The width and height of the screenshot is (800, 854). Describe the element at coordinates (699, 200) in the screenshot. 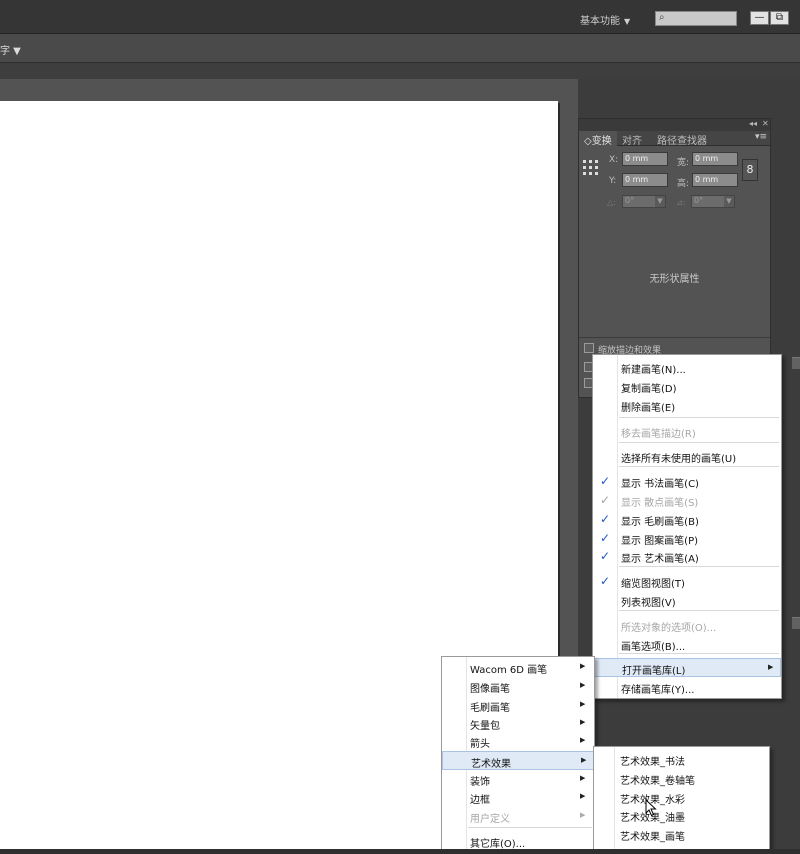

I see `shear-value: 0°` at that location.